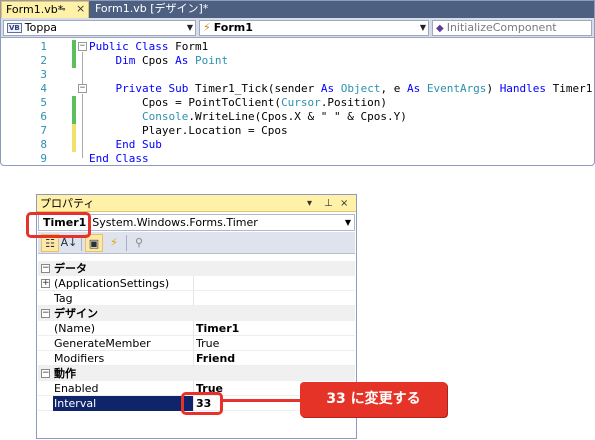 This screenshot has height=440, width=595. What do you see at coordinates (102, 343) in the screenshot?
I see `property-name: GenerateMember` at bounding box center [102, 343].